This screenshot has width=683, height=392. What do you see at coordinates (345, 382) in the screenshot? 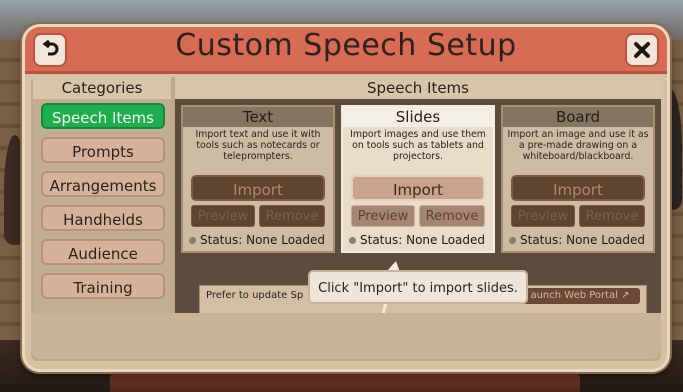
I see `podium` at bounding box center [345, 382].